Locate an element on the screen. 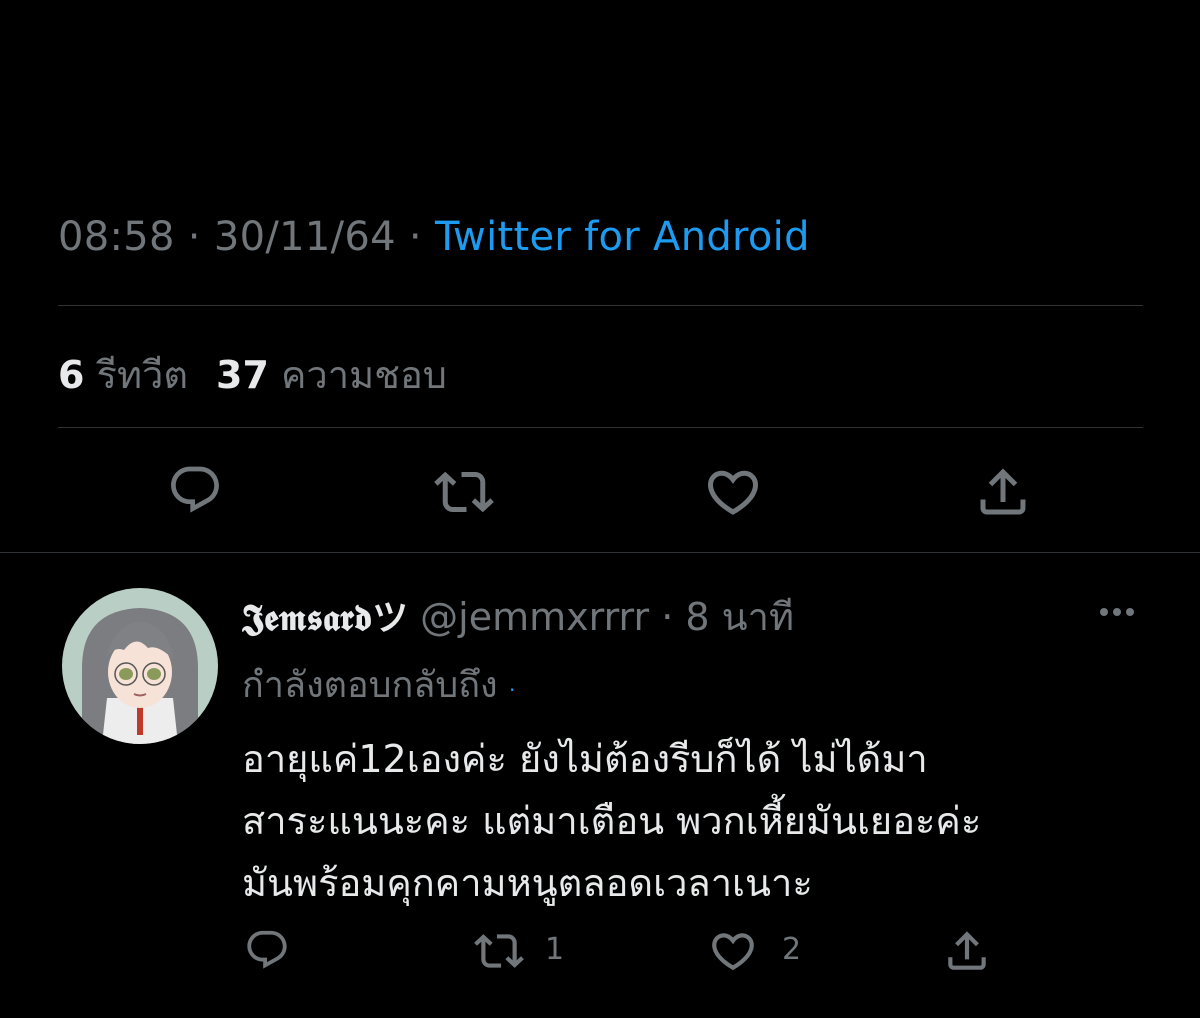 Image resolution: width=1200 pixels, height=1018 pixels. reply-text-line: มันพร้อมคุกคามหนูตลอดเวลาเนาะ is located at coordinates (527, 883).